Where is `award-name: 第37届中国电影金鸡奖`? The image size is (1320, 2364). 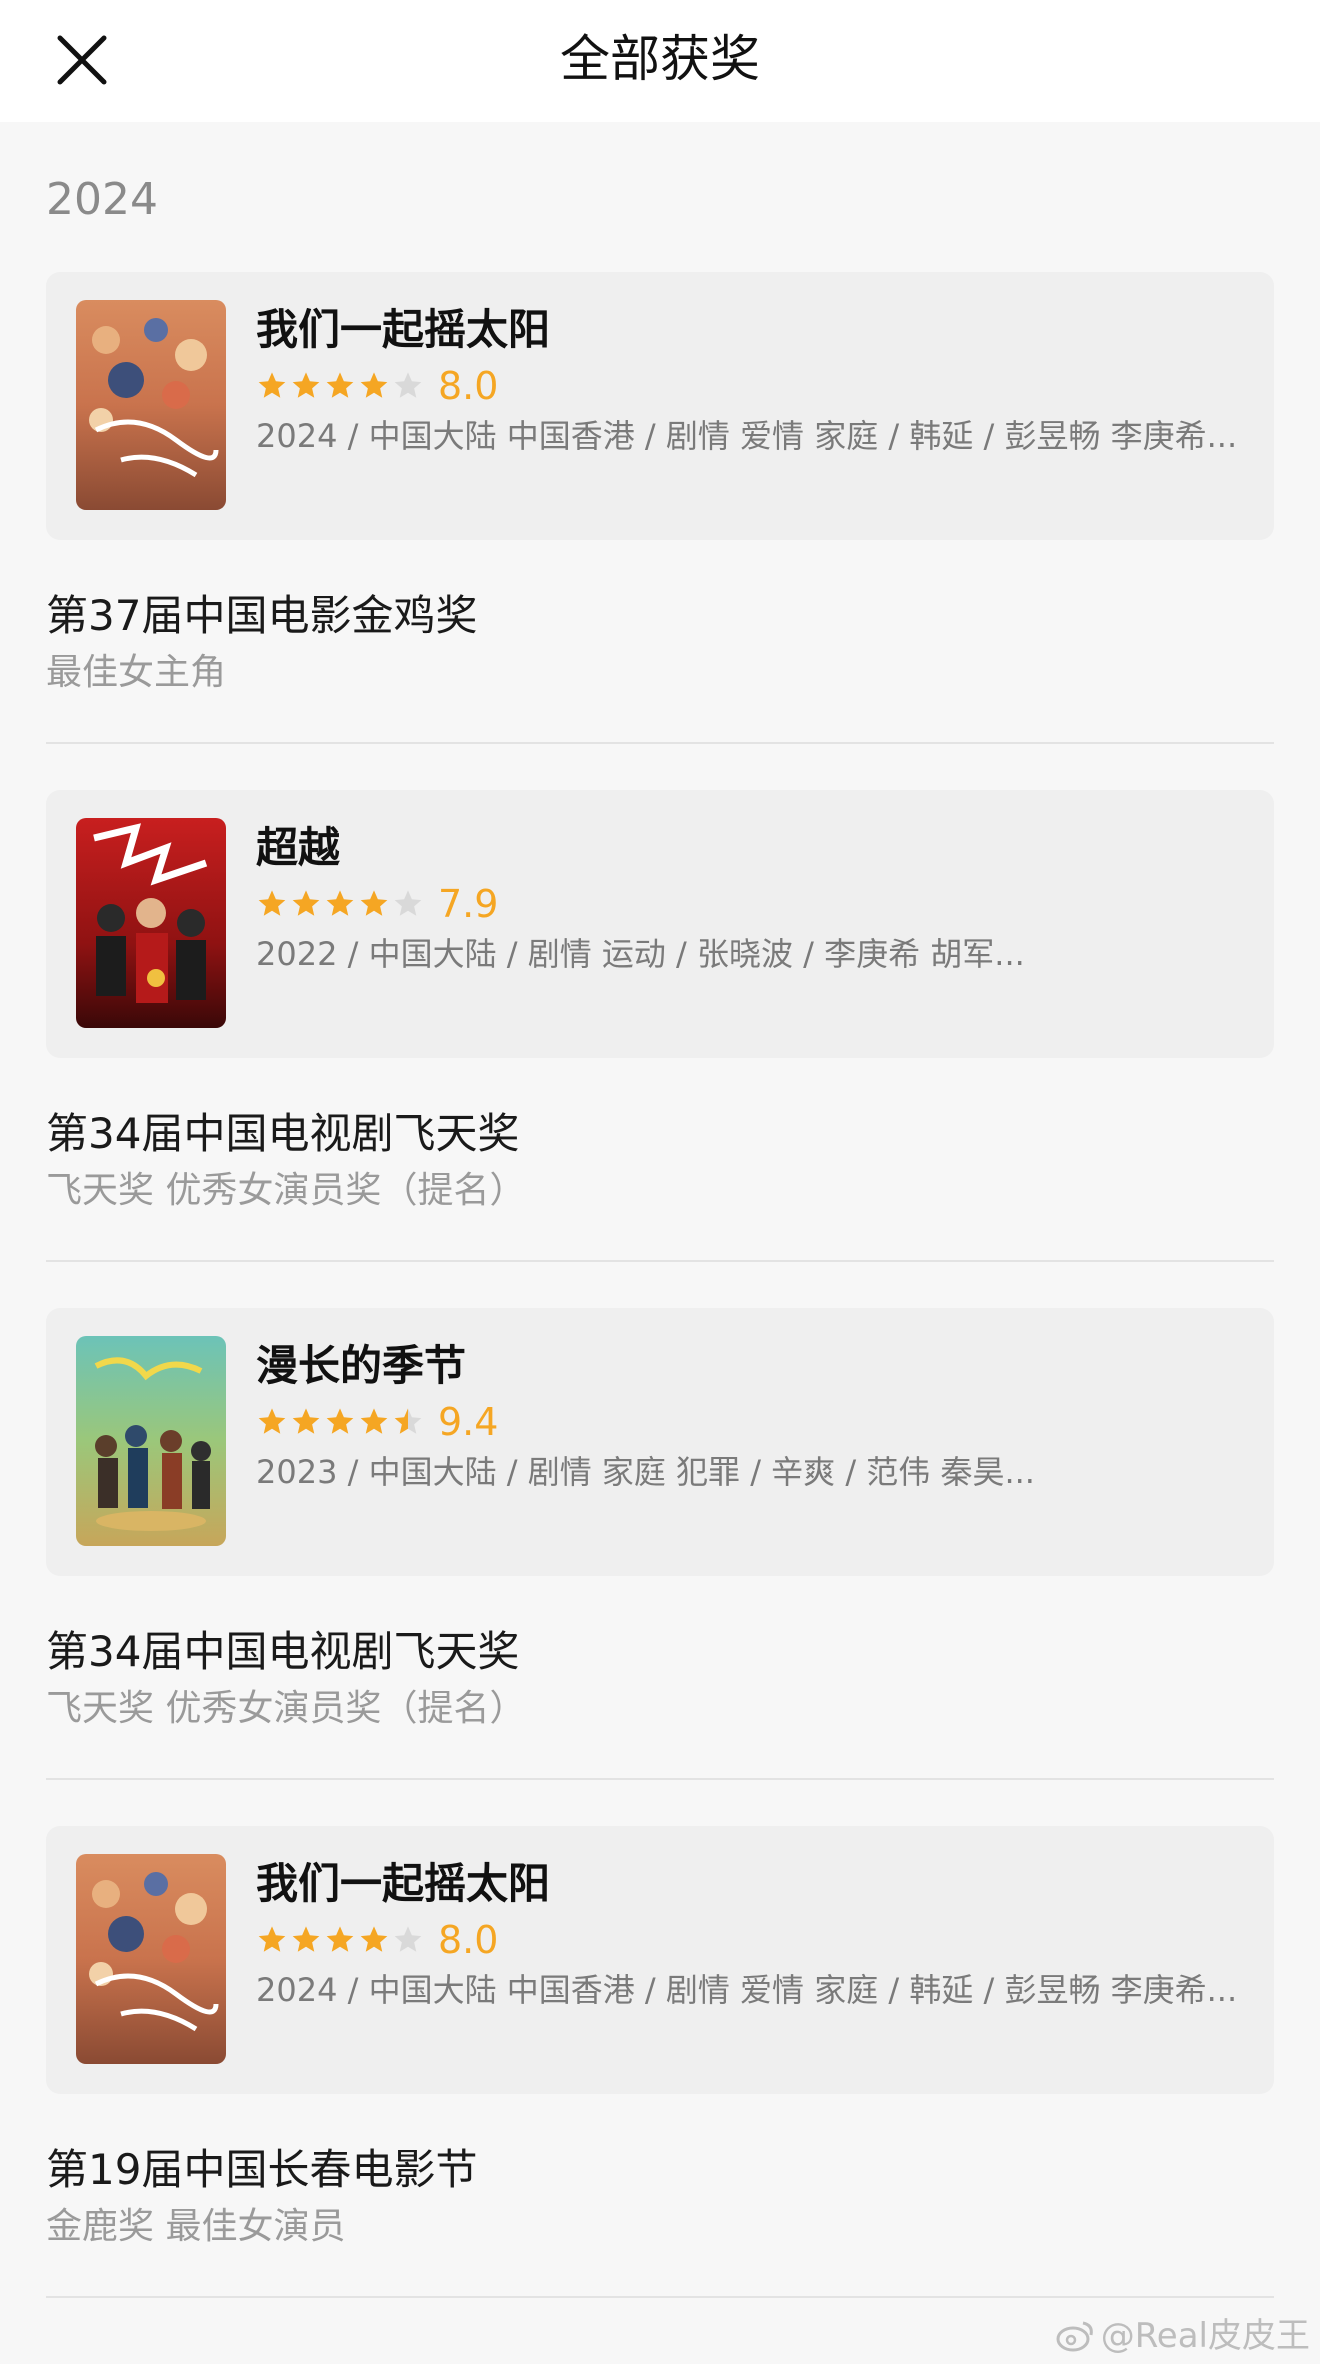
award-name: 第37届中国电影金鸡奖 is located at coordinates (262, 615).